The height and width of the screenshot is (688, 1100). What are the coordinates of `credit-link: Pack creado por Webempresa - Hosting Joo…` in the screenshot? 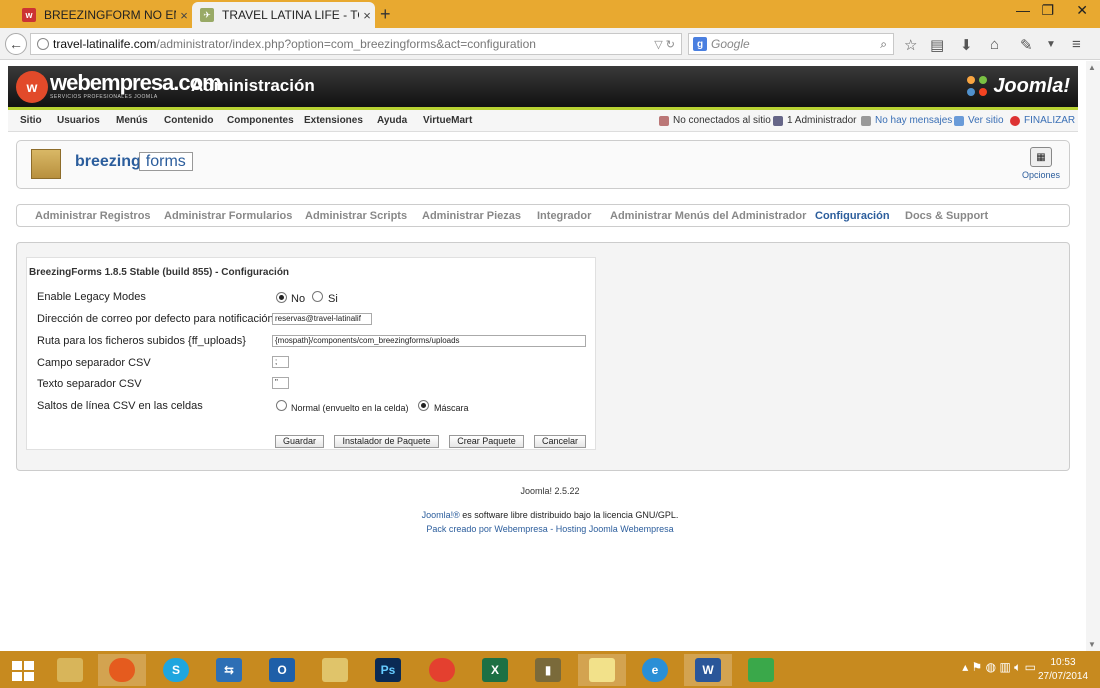 It's located at (550, 529).